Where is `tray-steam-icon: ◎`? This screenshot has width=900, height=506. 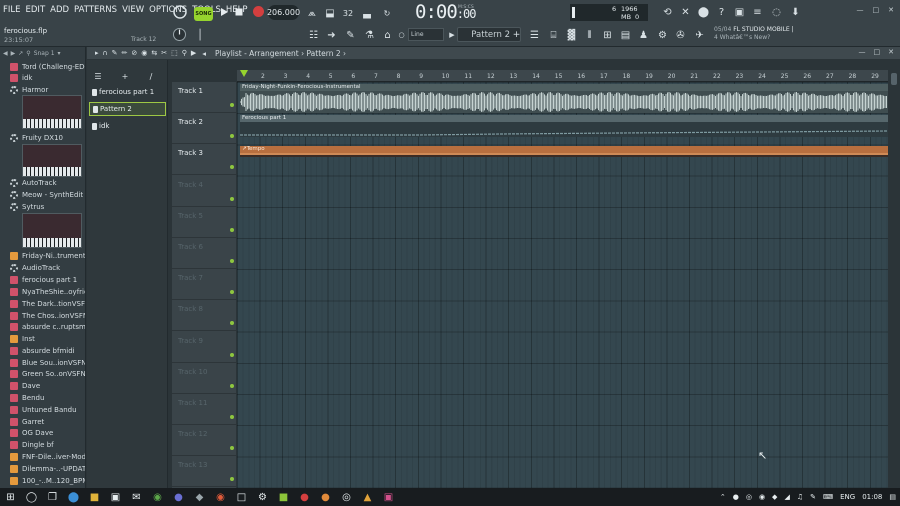 tray-steam-icon: ◎ is located at coordinates (749, 497).